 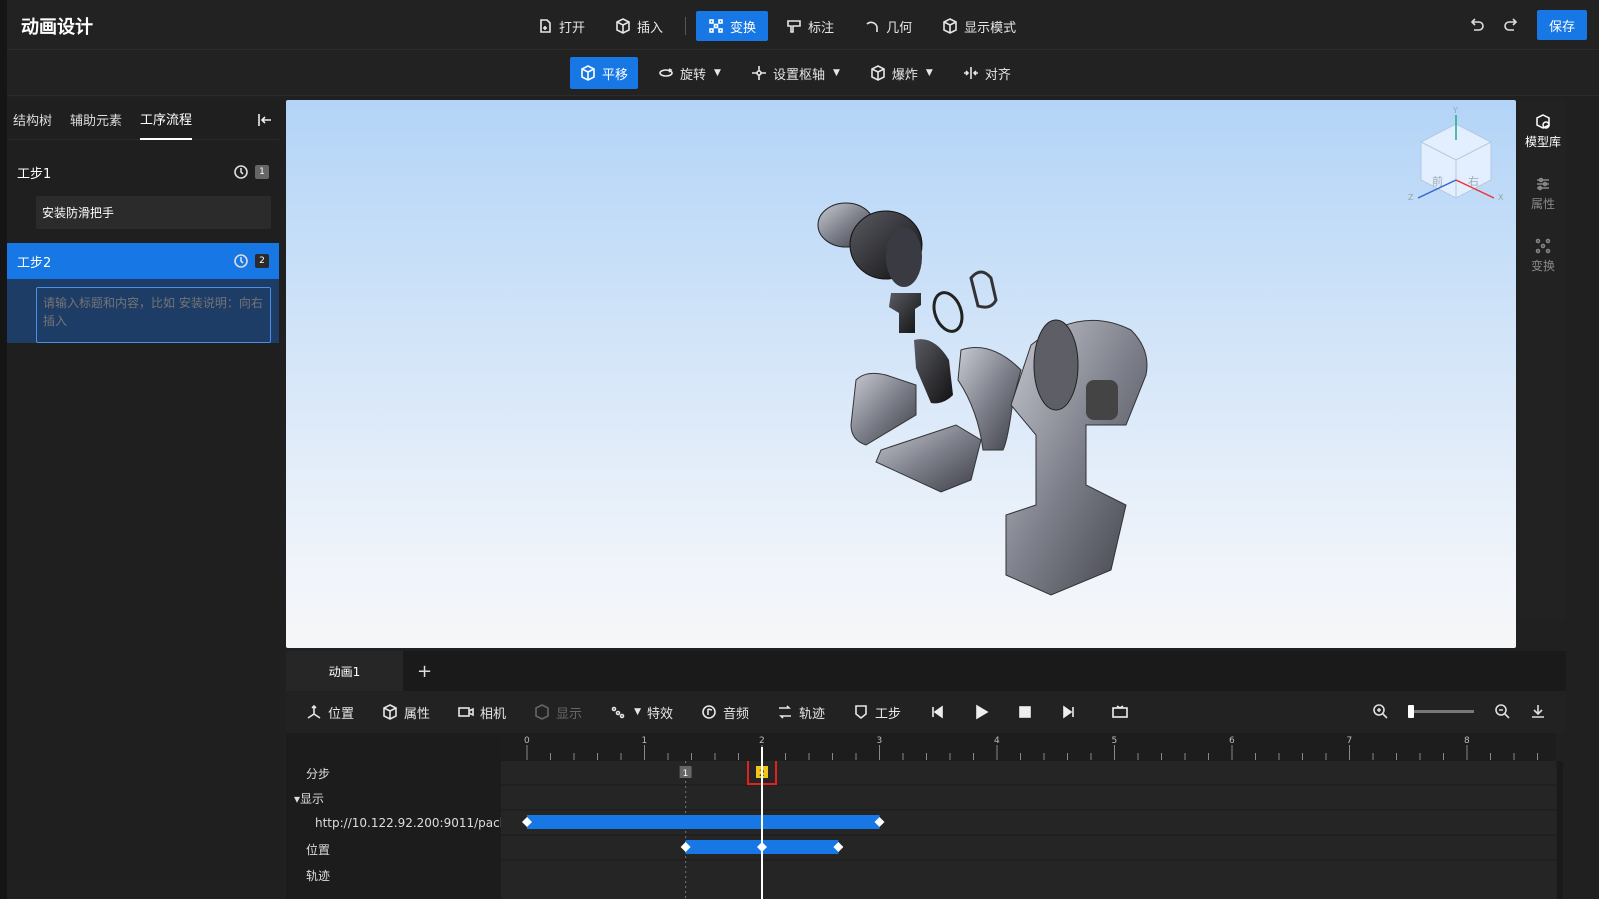 I want to click on tab-auxiliary-elements: 辅助元素, so click(x=96, y=119).